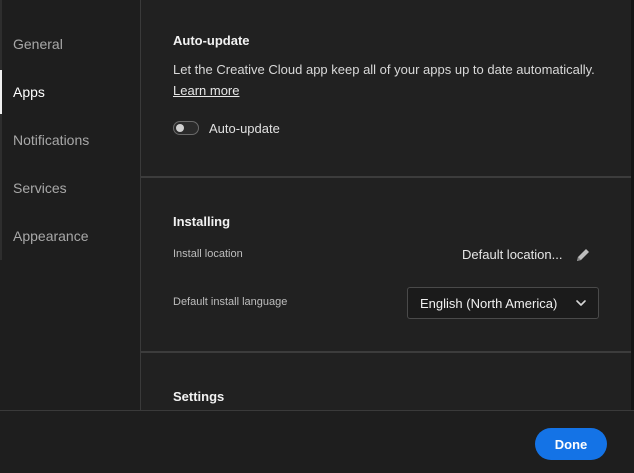 The width and height of the screenshot is (634, 473). I want to click on pencil-icon, so click(583, 255).